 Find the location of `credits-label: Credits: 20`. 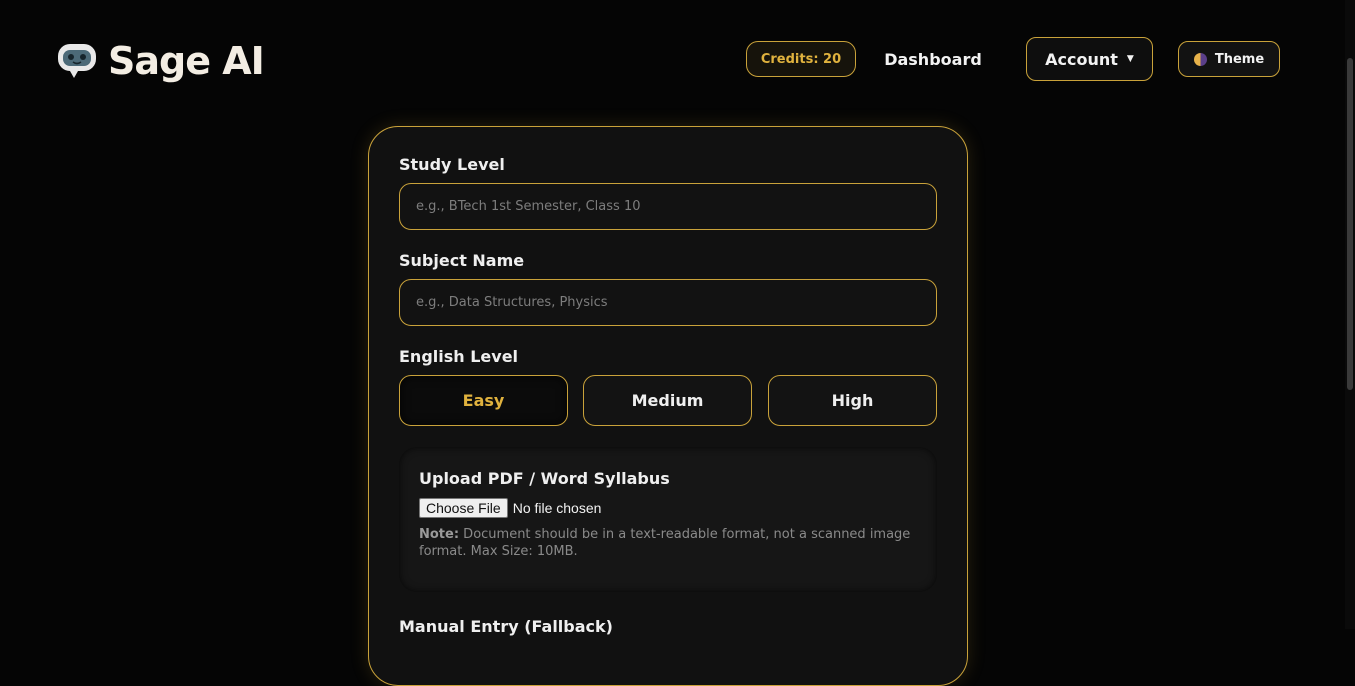

credits-label: Credits: 20 is located at coordinates (801, 59).